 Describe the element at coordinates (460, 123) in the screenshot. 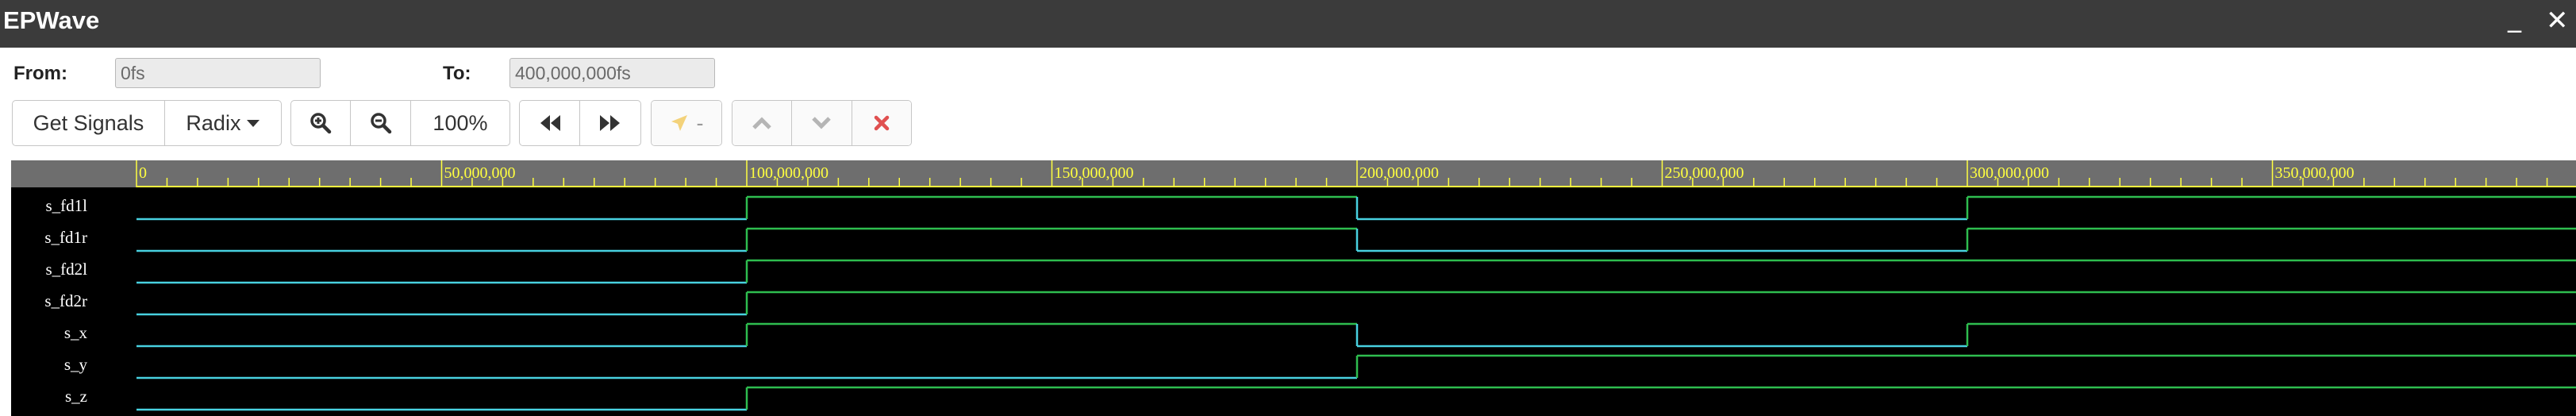

I see `zoom-level-button: 100%` at that location.